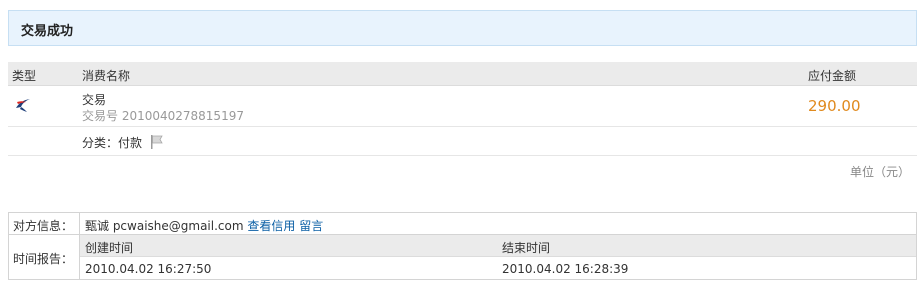 This screenshot has width=920, height=291. Describe the element at coordinates (832, 76) in the screenshot. I see `column-header-amount: 应付金额` at that location.